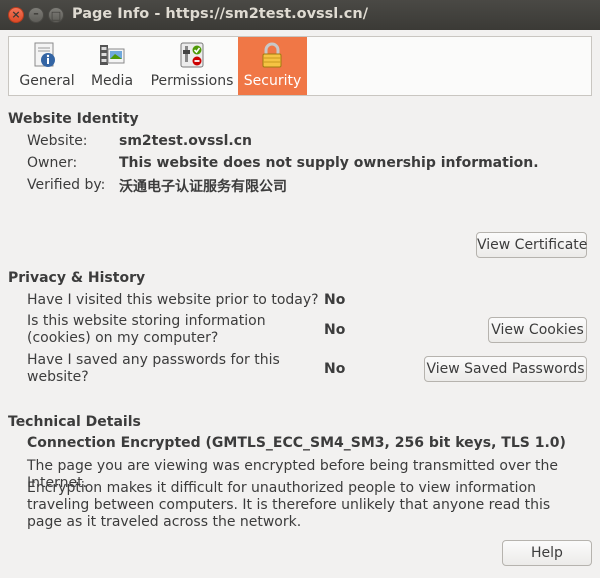 The width and height of the screenshot is (600, 578). I want to click on view-cookies-button: View Cookies, so click(537, 330).